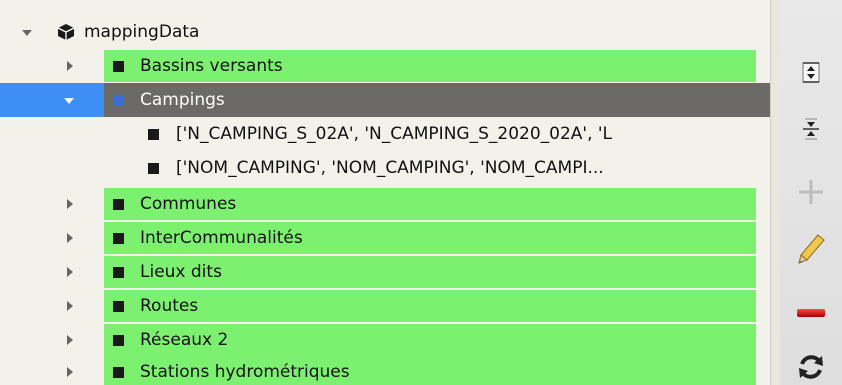 The width and height of the screenshot is (842, 385). I want to click on tree-root-label: mappingData, so click(142, 32).